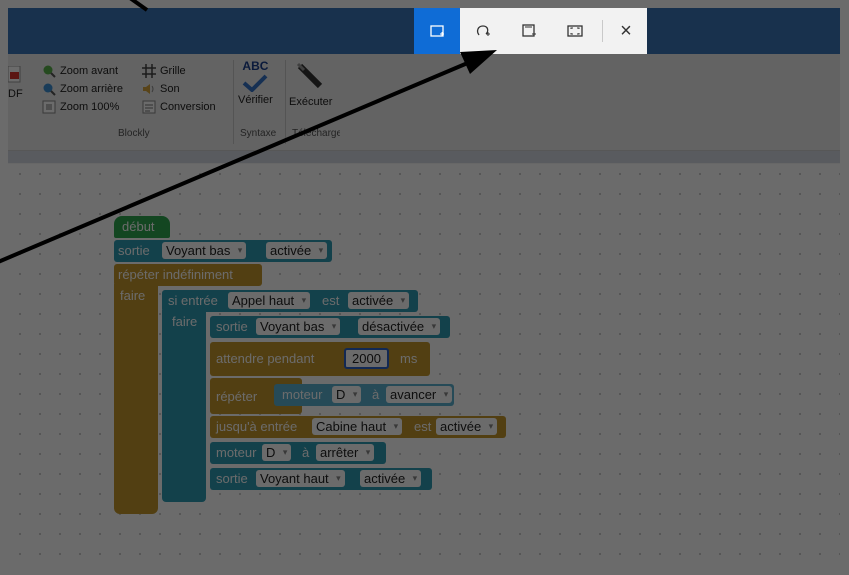 Image resolution: width=849 pixels, height=575 pixels. I want to click on annotation-arrow-top, so click(139, 6).